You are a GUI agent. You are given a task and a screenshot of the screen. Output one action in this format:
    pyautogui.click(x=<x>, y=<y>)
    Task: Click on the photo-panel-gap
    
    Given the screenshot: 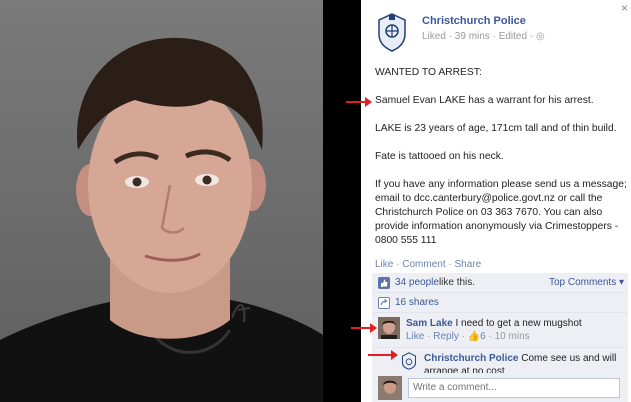 What is the action you would take?
    pyautogui.click(x=342, y=201)
    